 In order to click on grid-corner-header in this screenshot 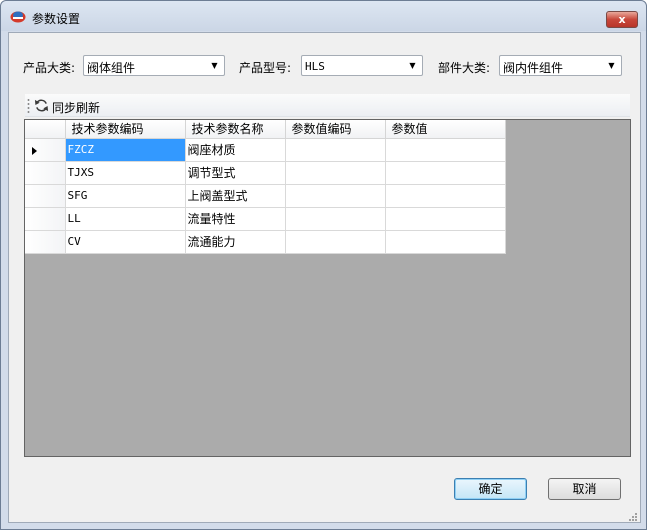, I will do `click(45, 129)`.